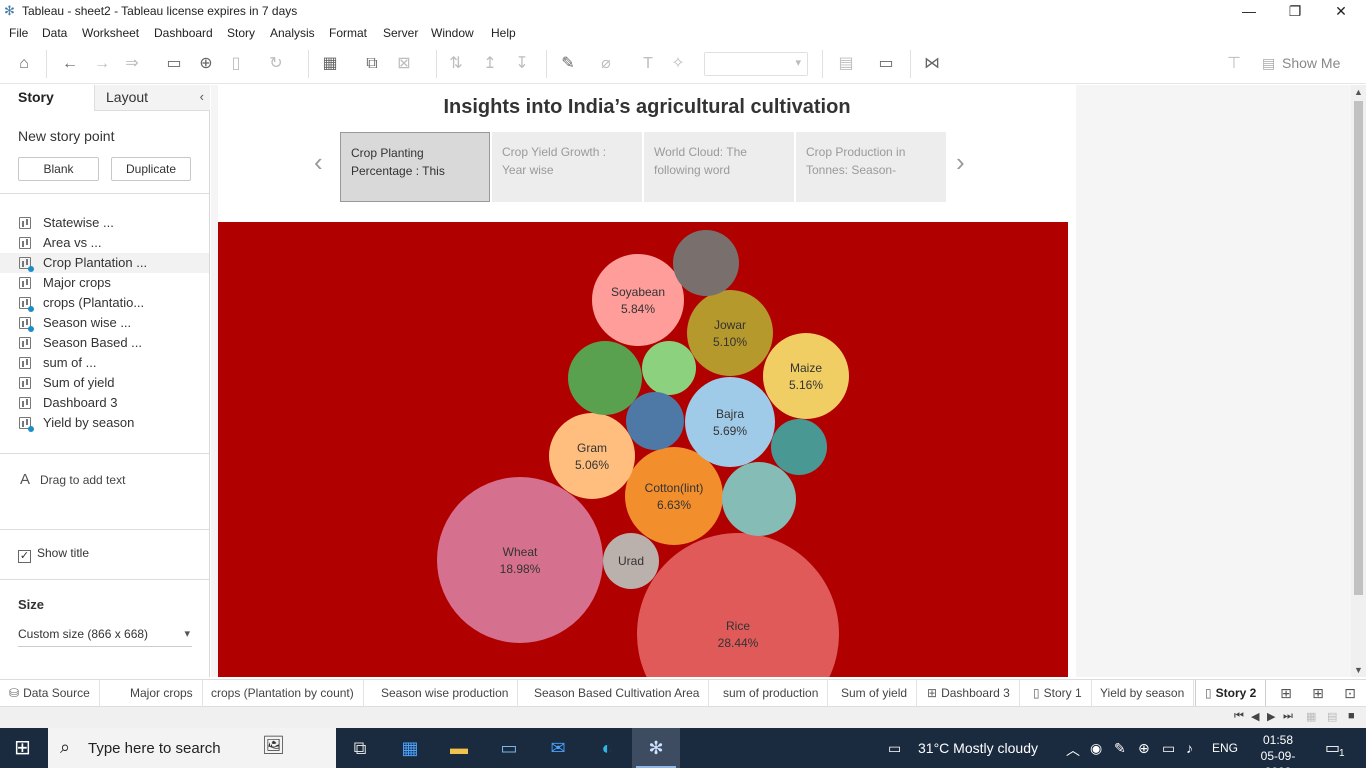  I want to click on filmstrip-icon: ▤, so click(1332, 716).